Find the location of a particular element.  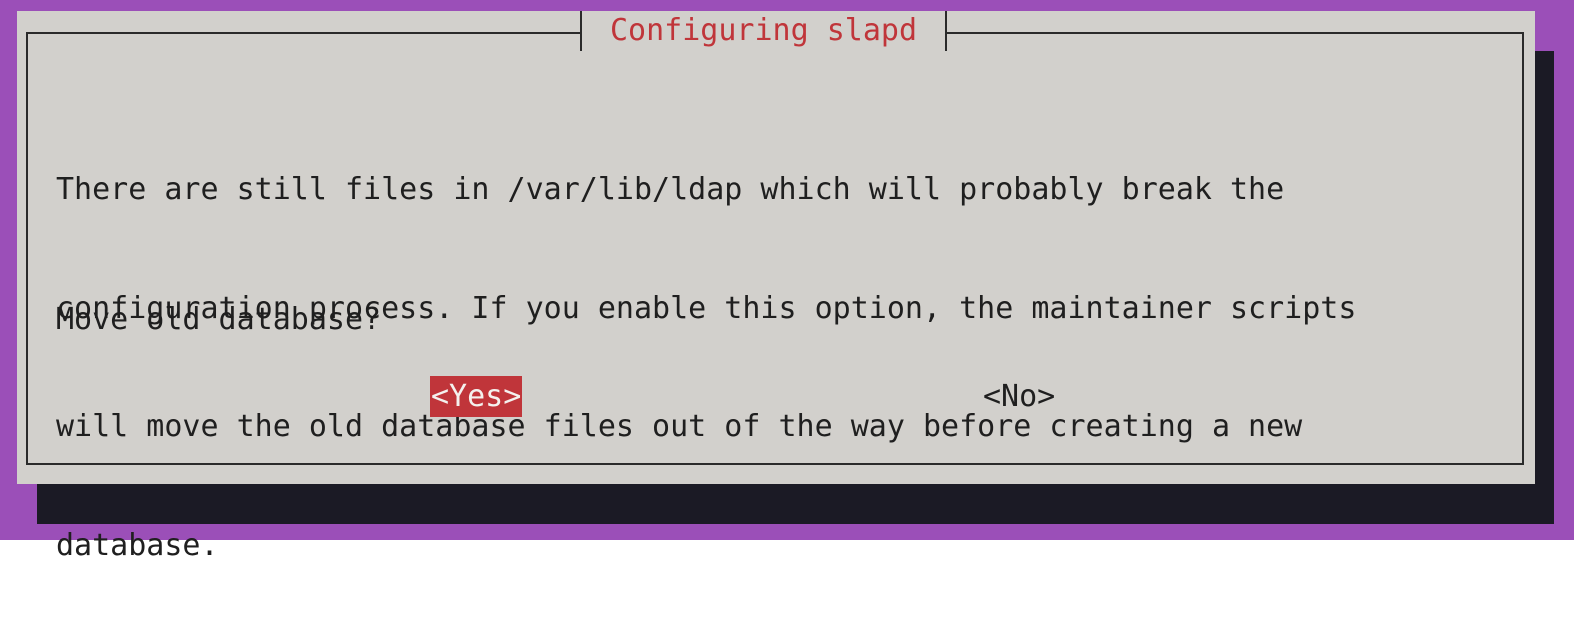

dialog-title: Configuring slapd is located at coordinates (764, 30).